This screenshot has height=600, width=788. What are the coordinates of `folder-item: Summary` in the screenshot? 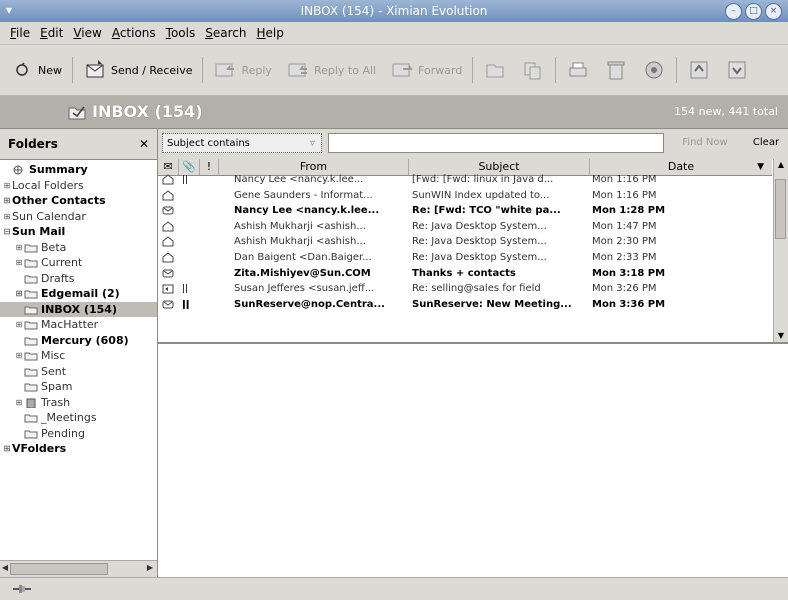 It's located at (78, 170).